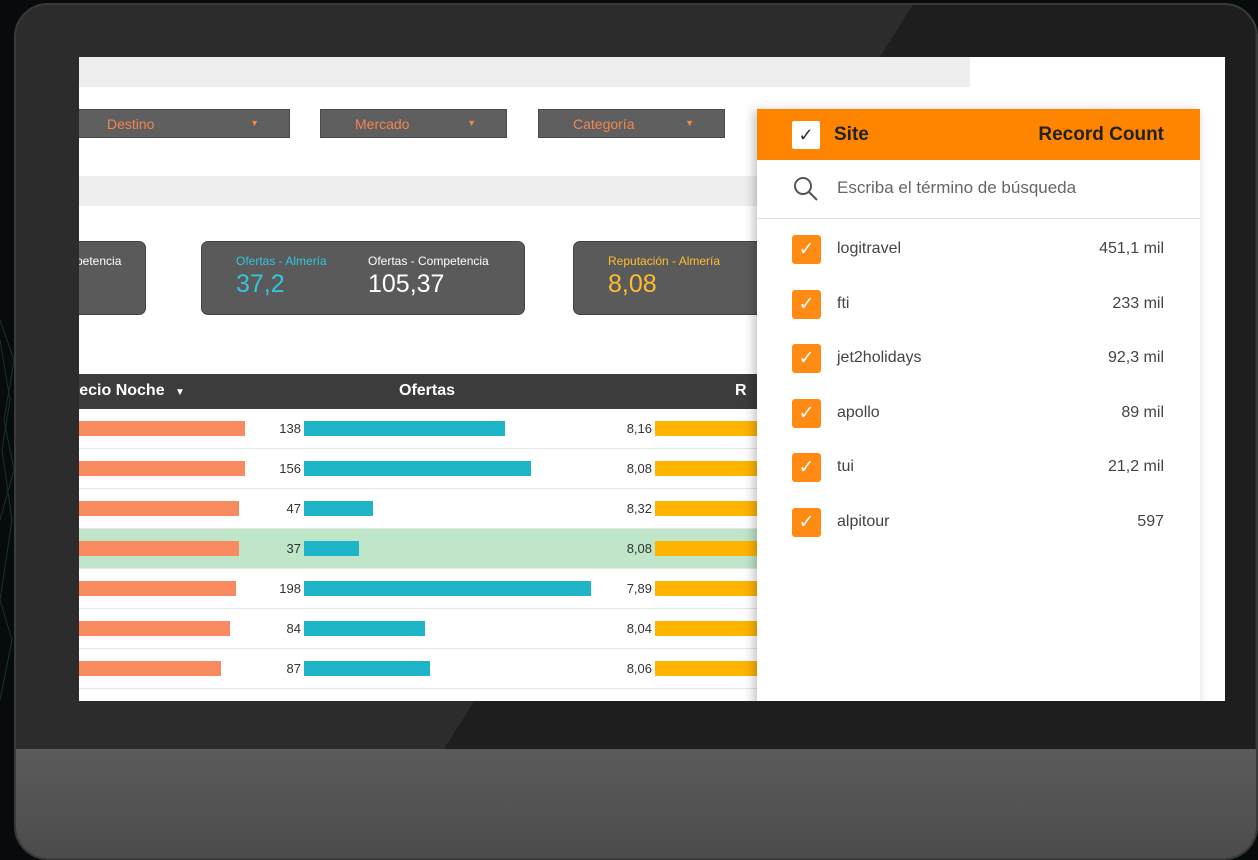 The height and width of the screenshot is (860, 1258). I want to click on site-name: tui, so click(845, 467).